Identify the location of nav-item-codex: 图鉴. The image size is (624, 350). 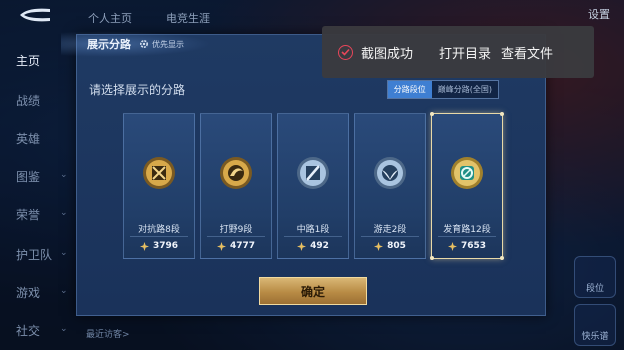
(28, 176).